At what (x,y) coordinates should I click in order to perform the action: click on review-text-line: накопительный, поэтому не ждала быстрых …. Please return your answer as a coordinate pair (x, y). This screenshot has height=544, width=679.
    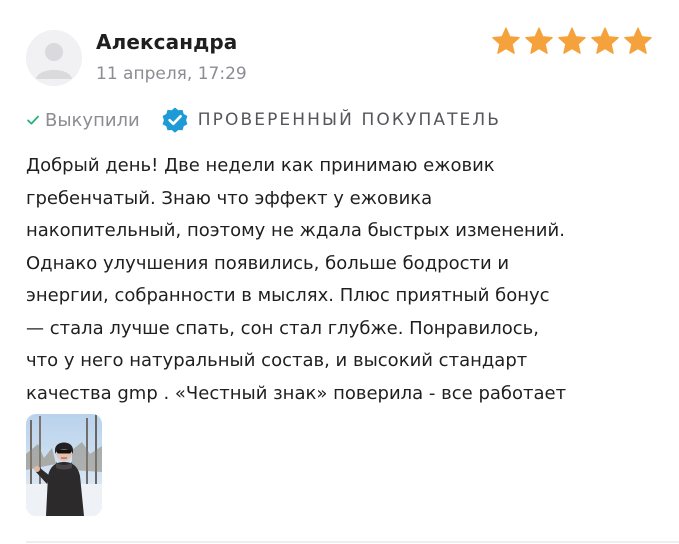
    Looking at the image, I should click on (295, 230).